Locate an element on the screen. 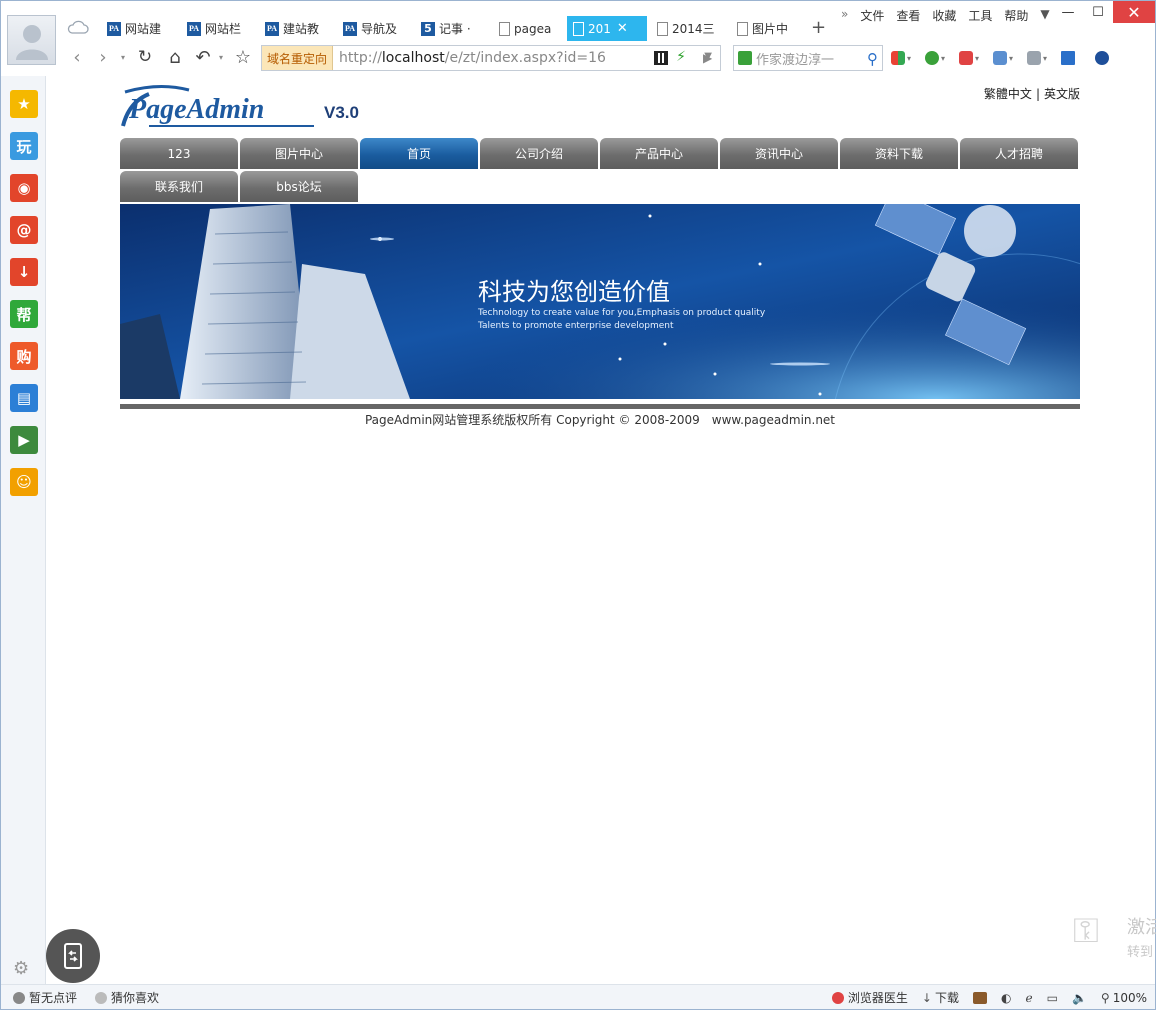 The image size is (1156, 1010). lang-traditional-link: 繁體中文 is located at coordinates (1008, 94).